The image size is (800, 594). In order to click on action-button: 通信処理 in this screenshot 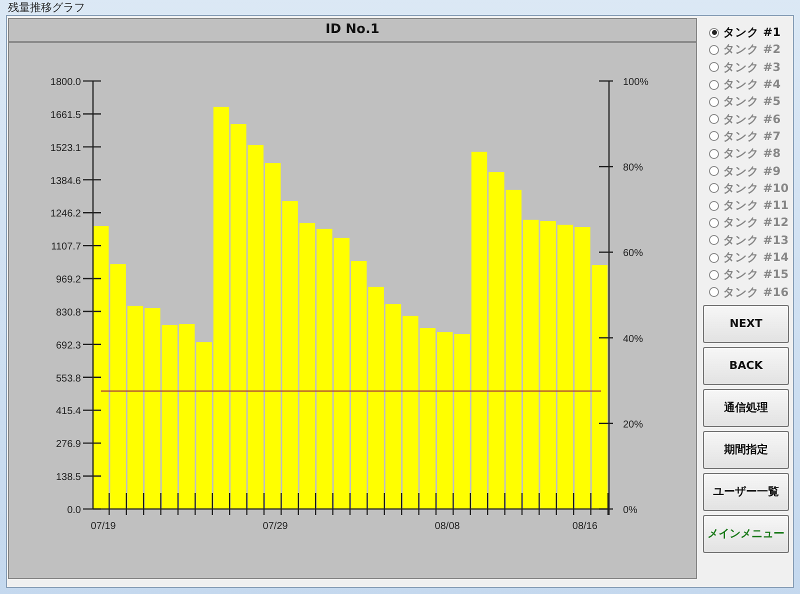, I will do `click(746, 407)`.